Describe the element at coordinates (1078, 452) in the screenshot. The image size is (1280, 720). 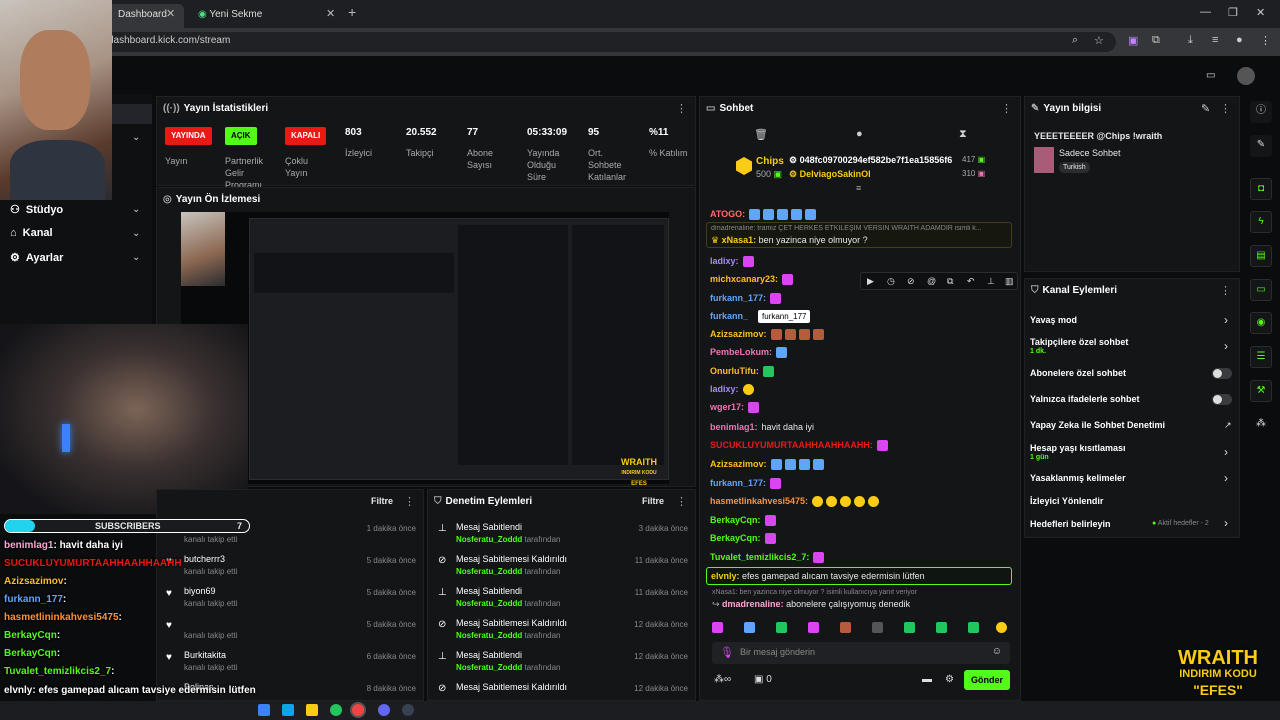
I see `action-account-age: Hesap yaşı kısıtlaması 1 gün` at that location.